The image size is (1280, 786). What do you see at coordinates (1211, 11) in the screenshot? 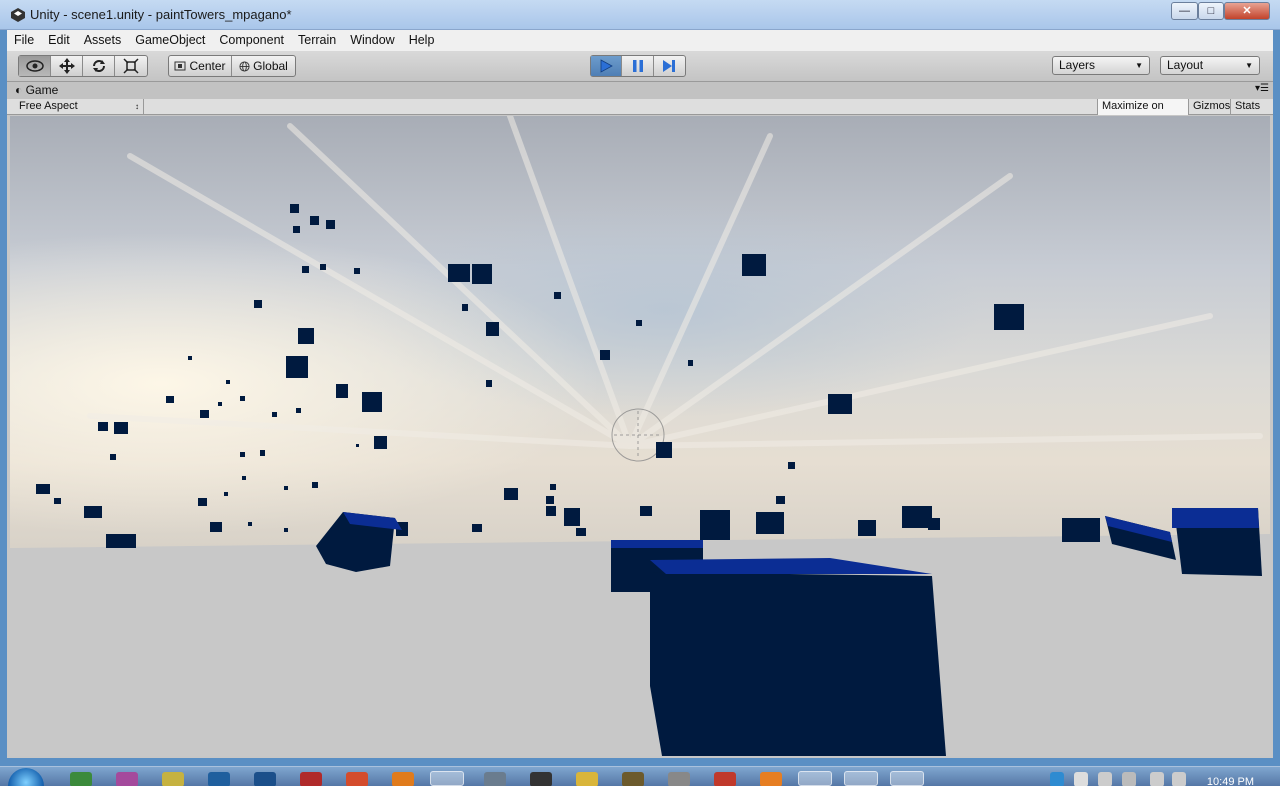
I see `maximize-button: □` at bounding box center [1211, 11].